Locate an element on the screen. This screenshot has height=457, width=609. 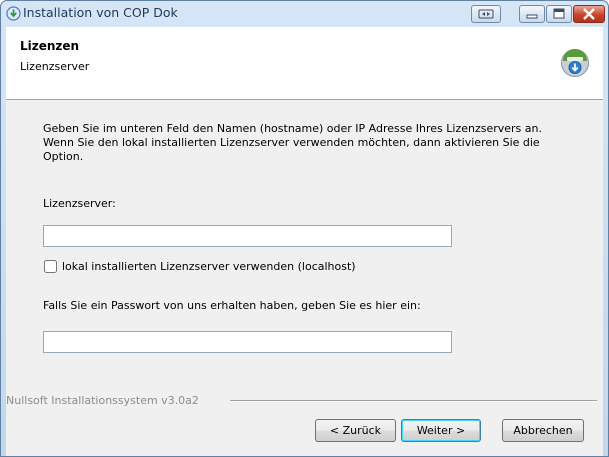
back-button: < Zurück is located at coordinates (355, 430).